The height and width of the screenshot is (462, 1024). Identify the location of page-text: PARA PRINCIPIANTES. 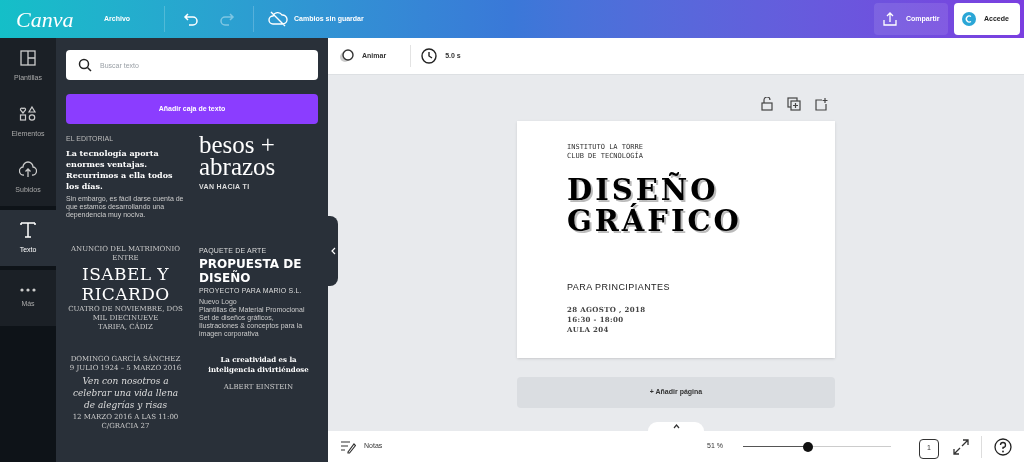
(701, 288).